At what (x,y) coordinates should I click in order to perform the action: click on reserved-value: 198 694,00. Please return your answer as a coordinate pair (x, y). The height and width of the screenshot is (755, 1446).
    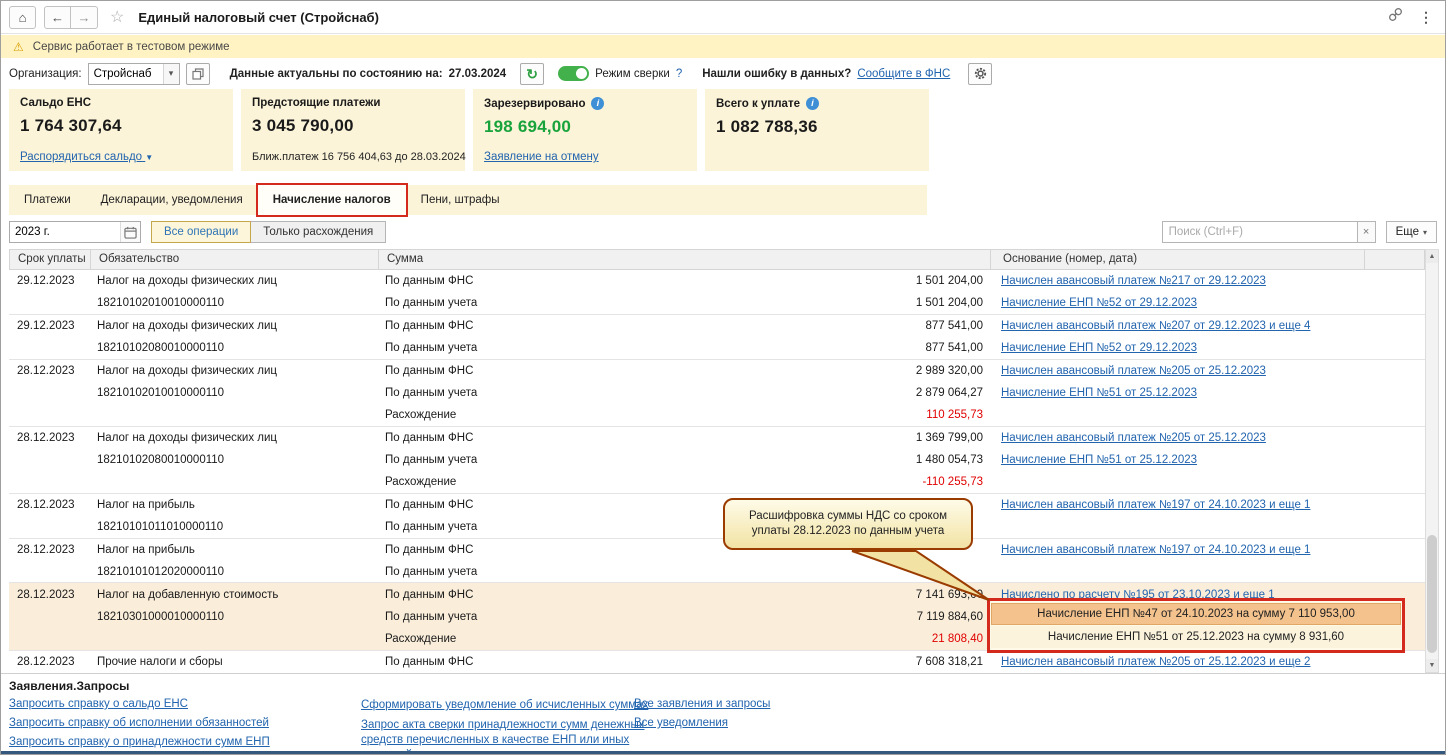
    Looking at the image, I should click on (528, 126).